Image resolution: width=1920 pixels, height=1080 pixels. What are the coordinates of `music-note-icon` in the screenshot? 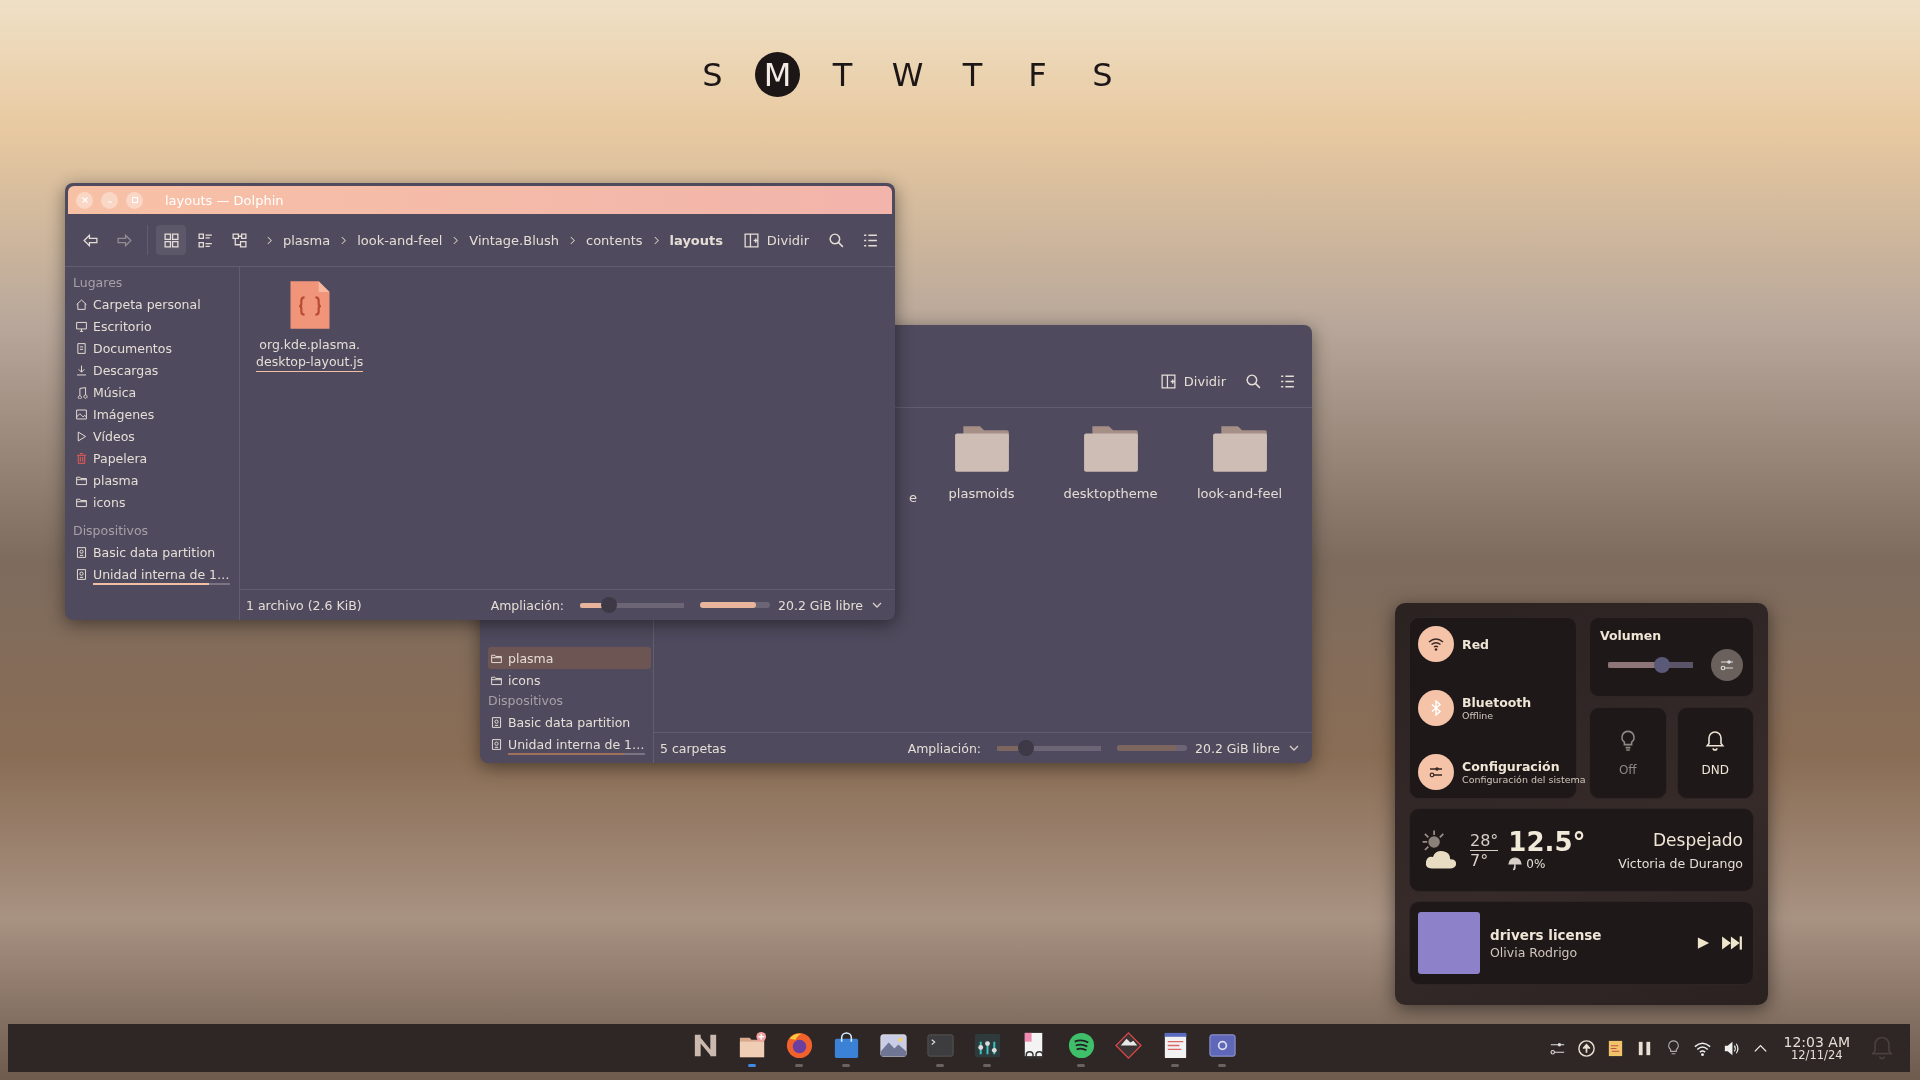 It's located at (81, 392).